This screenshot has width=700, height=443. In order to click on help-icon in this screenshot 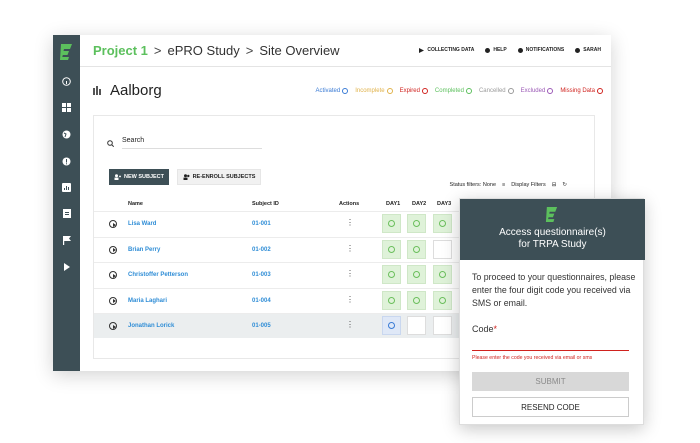, I will do `click(488, 50)`.